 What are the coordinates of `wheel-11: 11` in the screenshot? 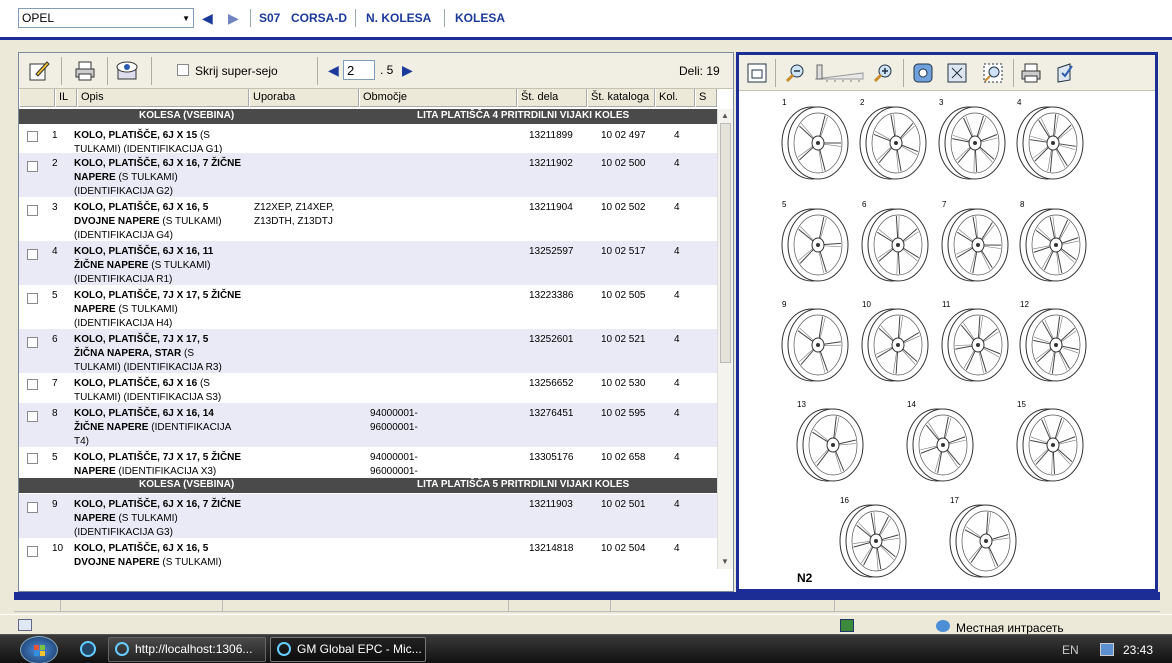 It's located at (975, 341).